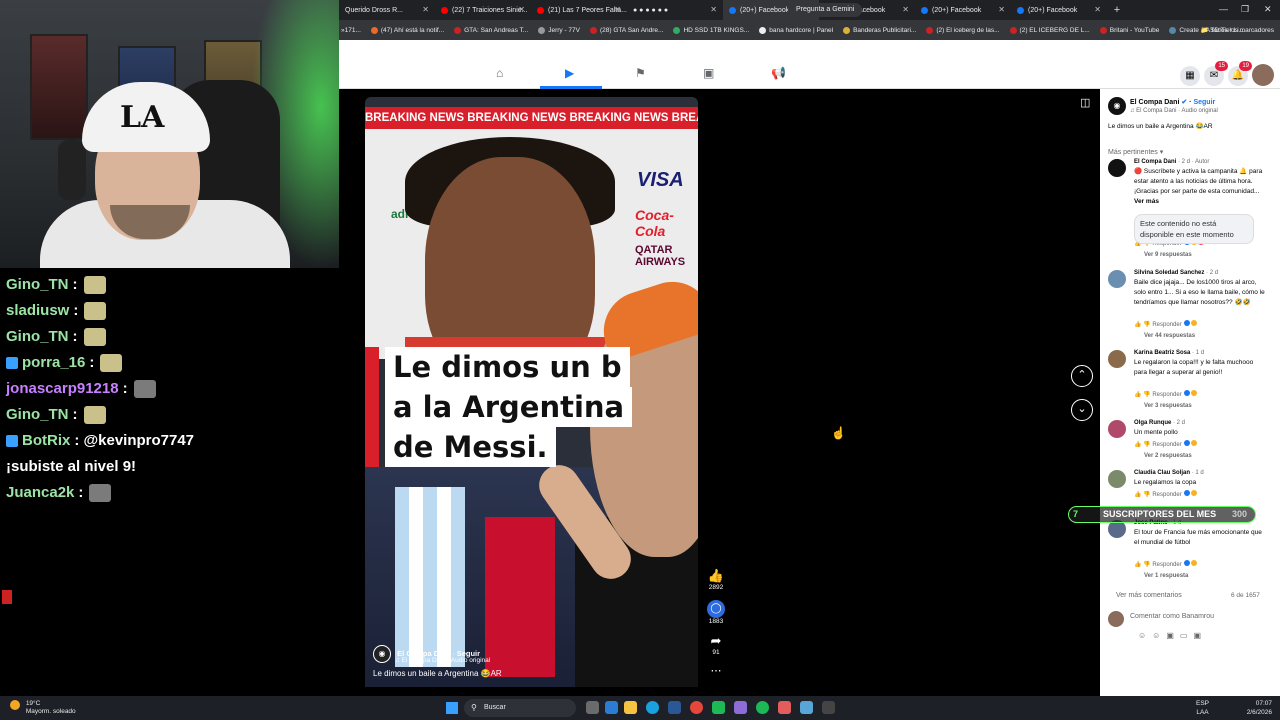 The height and width of the screenshot is (720, 1280). Describe the element at coordinates (1162, 353) in the screenshot. I see `commenter-name: Karina Beatriz Sosa` at that location.